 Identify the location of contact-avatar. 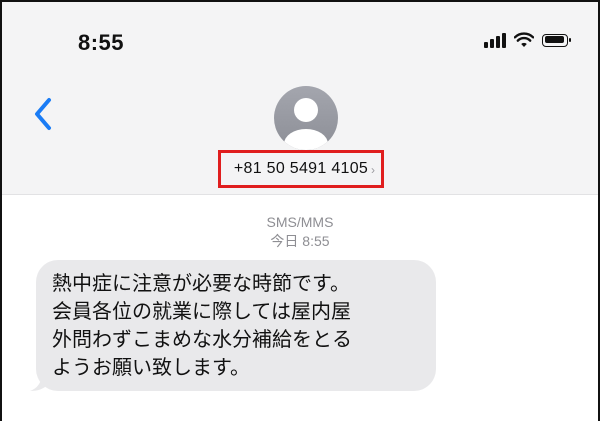
(306, 118).